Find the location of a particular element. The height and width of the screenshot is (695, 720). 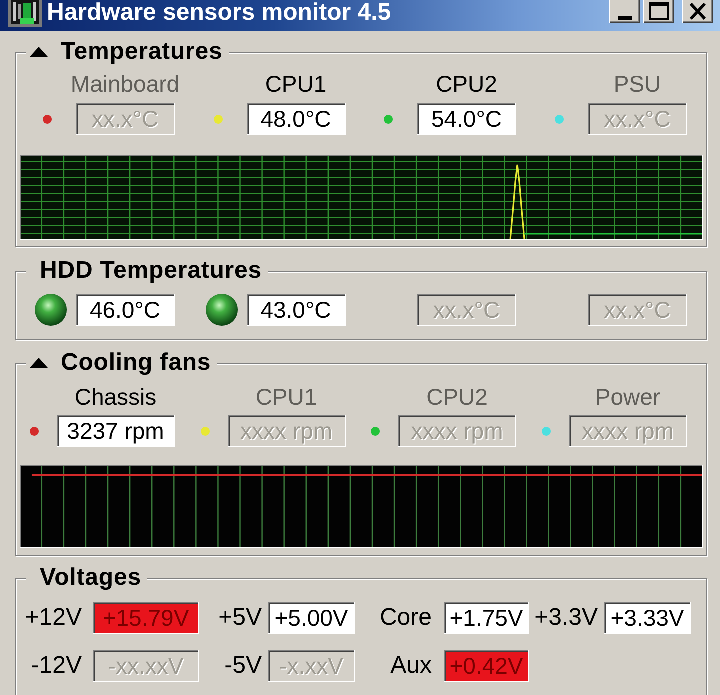

temperature-readout: 54.0°C is located at coordinates (466, 119).